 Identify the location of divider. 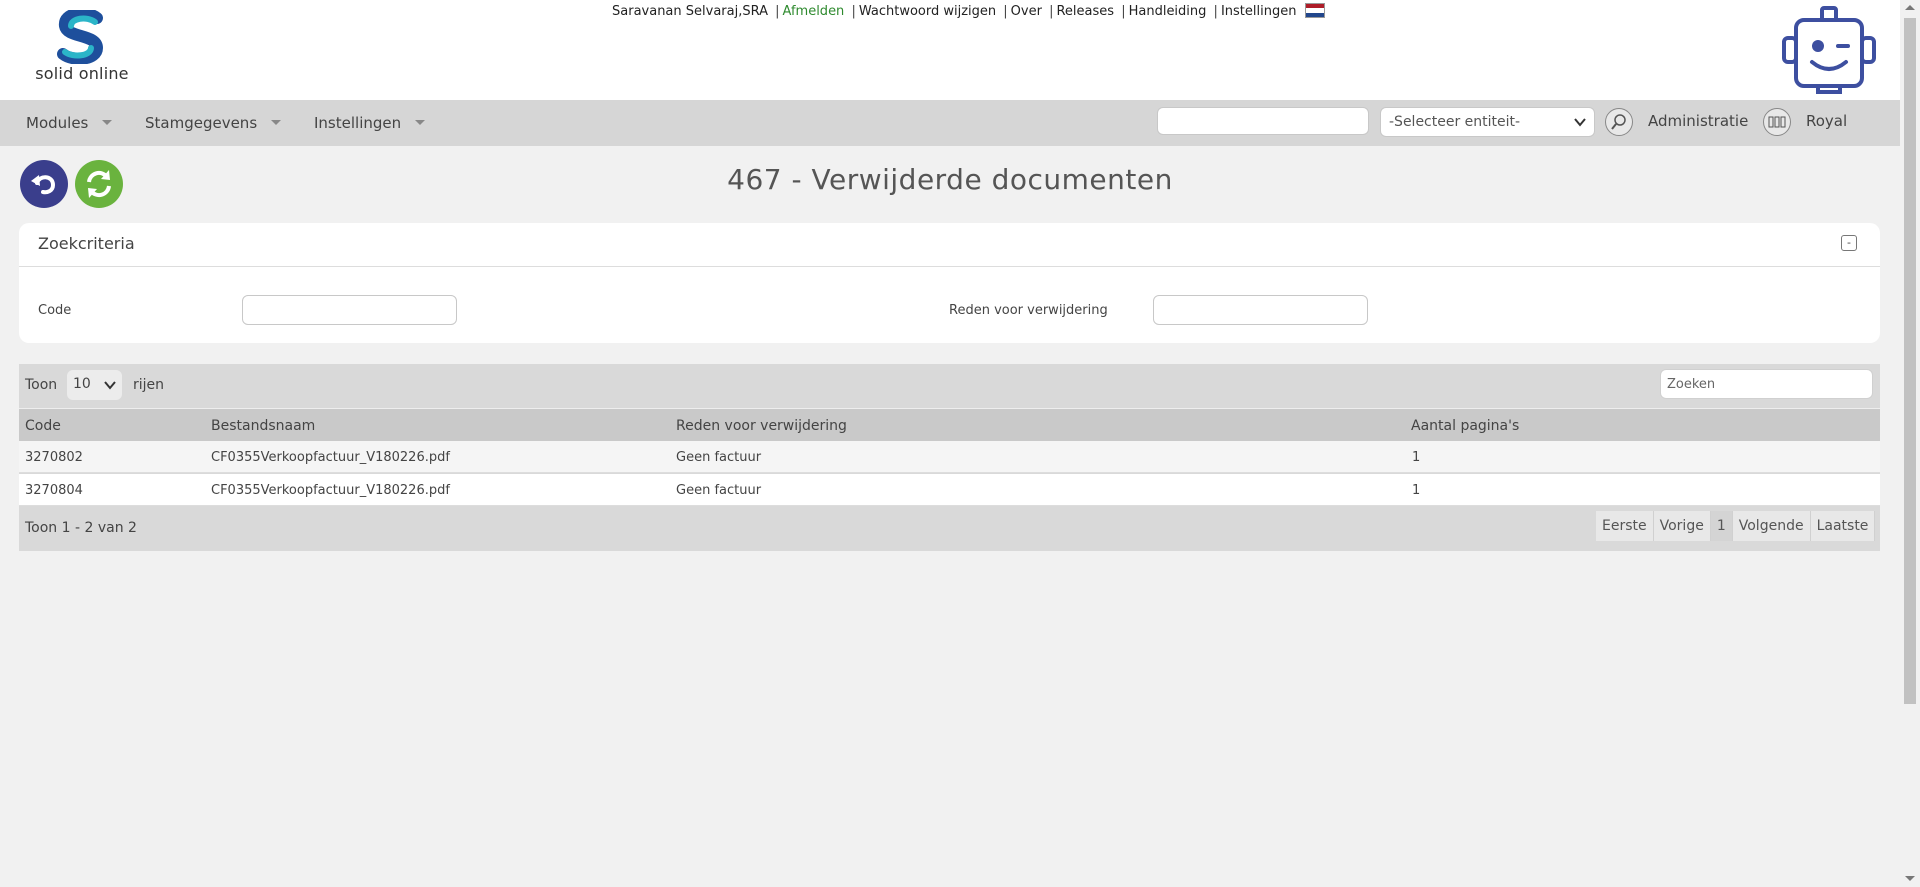
(949, 266).